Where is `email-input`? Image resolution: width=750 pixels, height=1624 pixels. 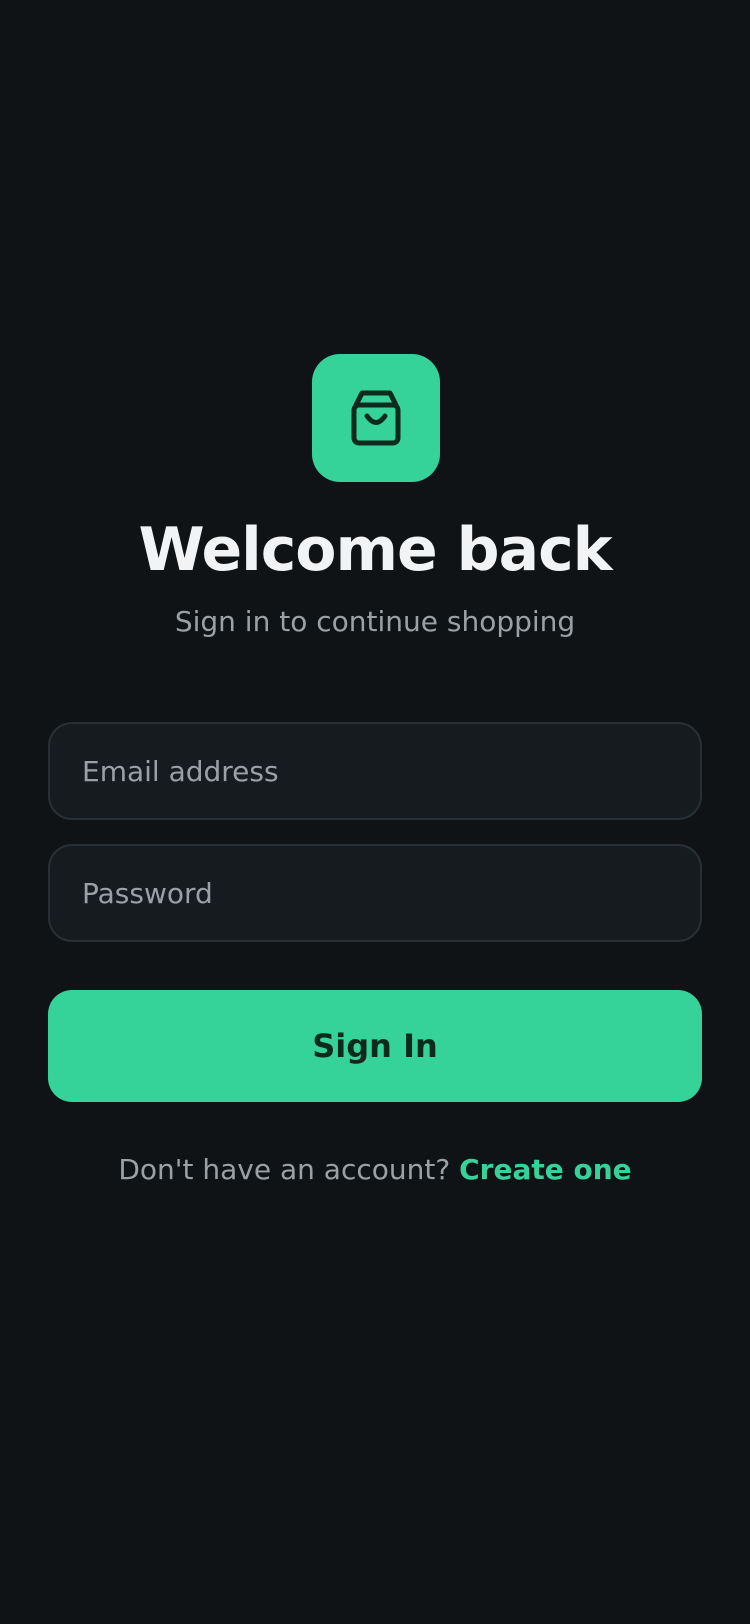
email-input is located at coordinates (375, 771).